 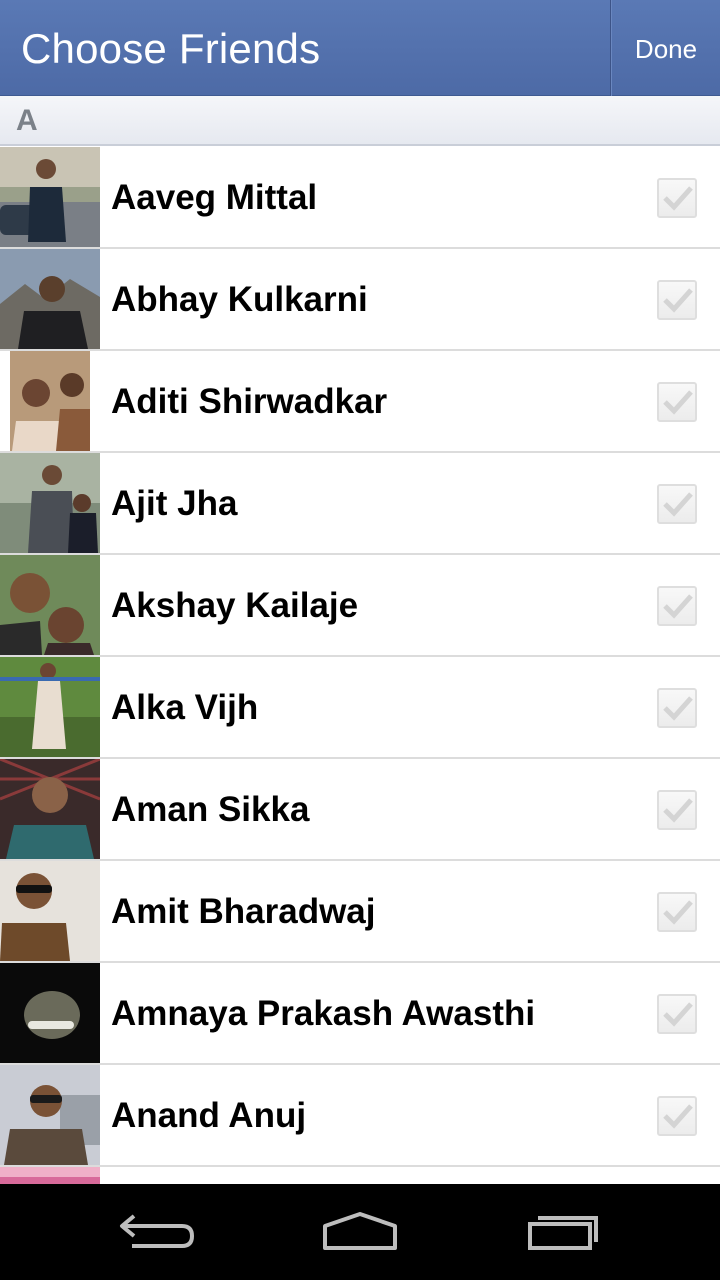 What do you see at coordinates (360, 504) in the screenshot?
I see `friend-row: Ajit Jha` at bounding box center [360, 504].